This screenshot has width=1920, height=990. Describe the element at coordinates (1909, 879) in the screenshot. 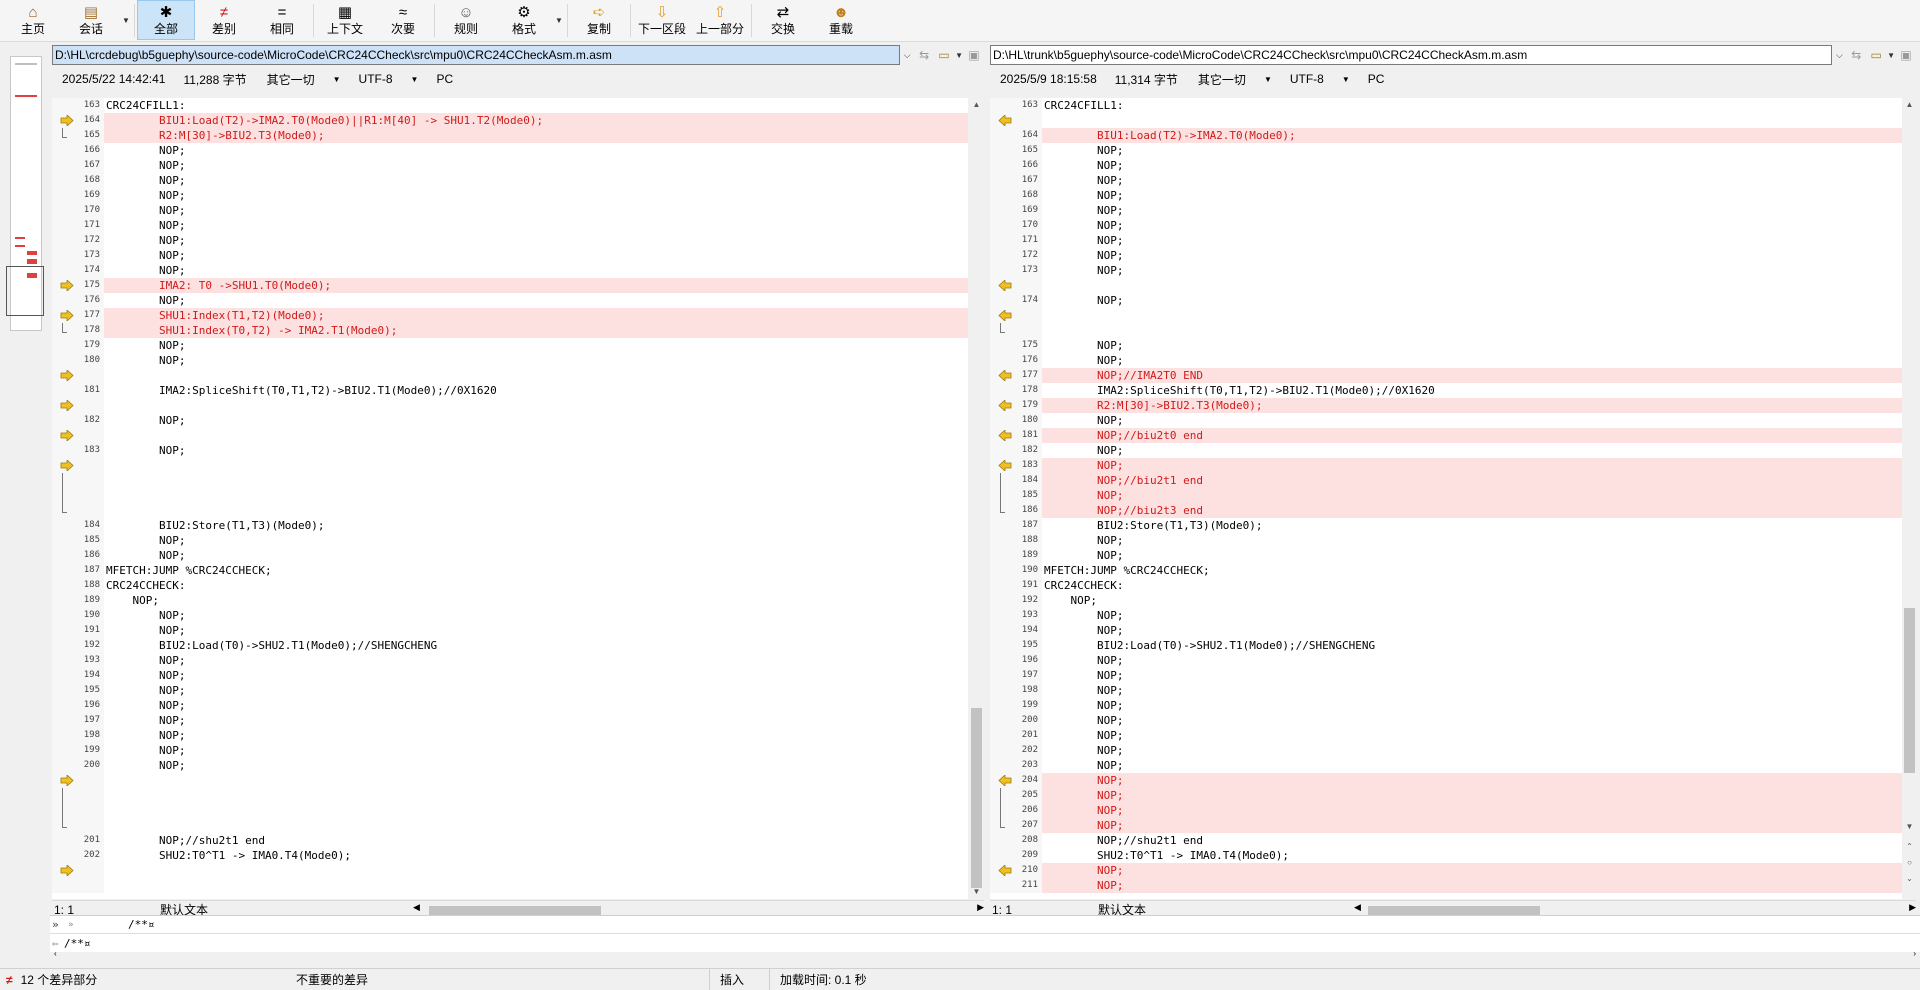

I see `prev-diff-icon: ⌄` at that location.